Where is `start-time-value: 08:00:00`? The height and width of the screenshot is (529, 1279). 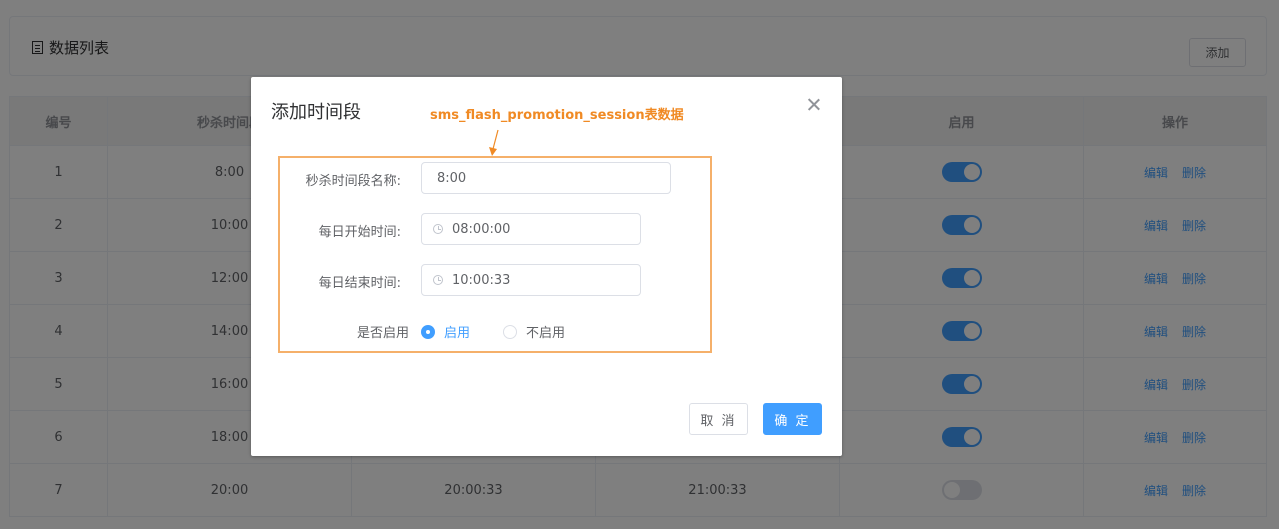
start-time-value: 08:00:00 is located at coordinates (481, 229).